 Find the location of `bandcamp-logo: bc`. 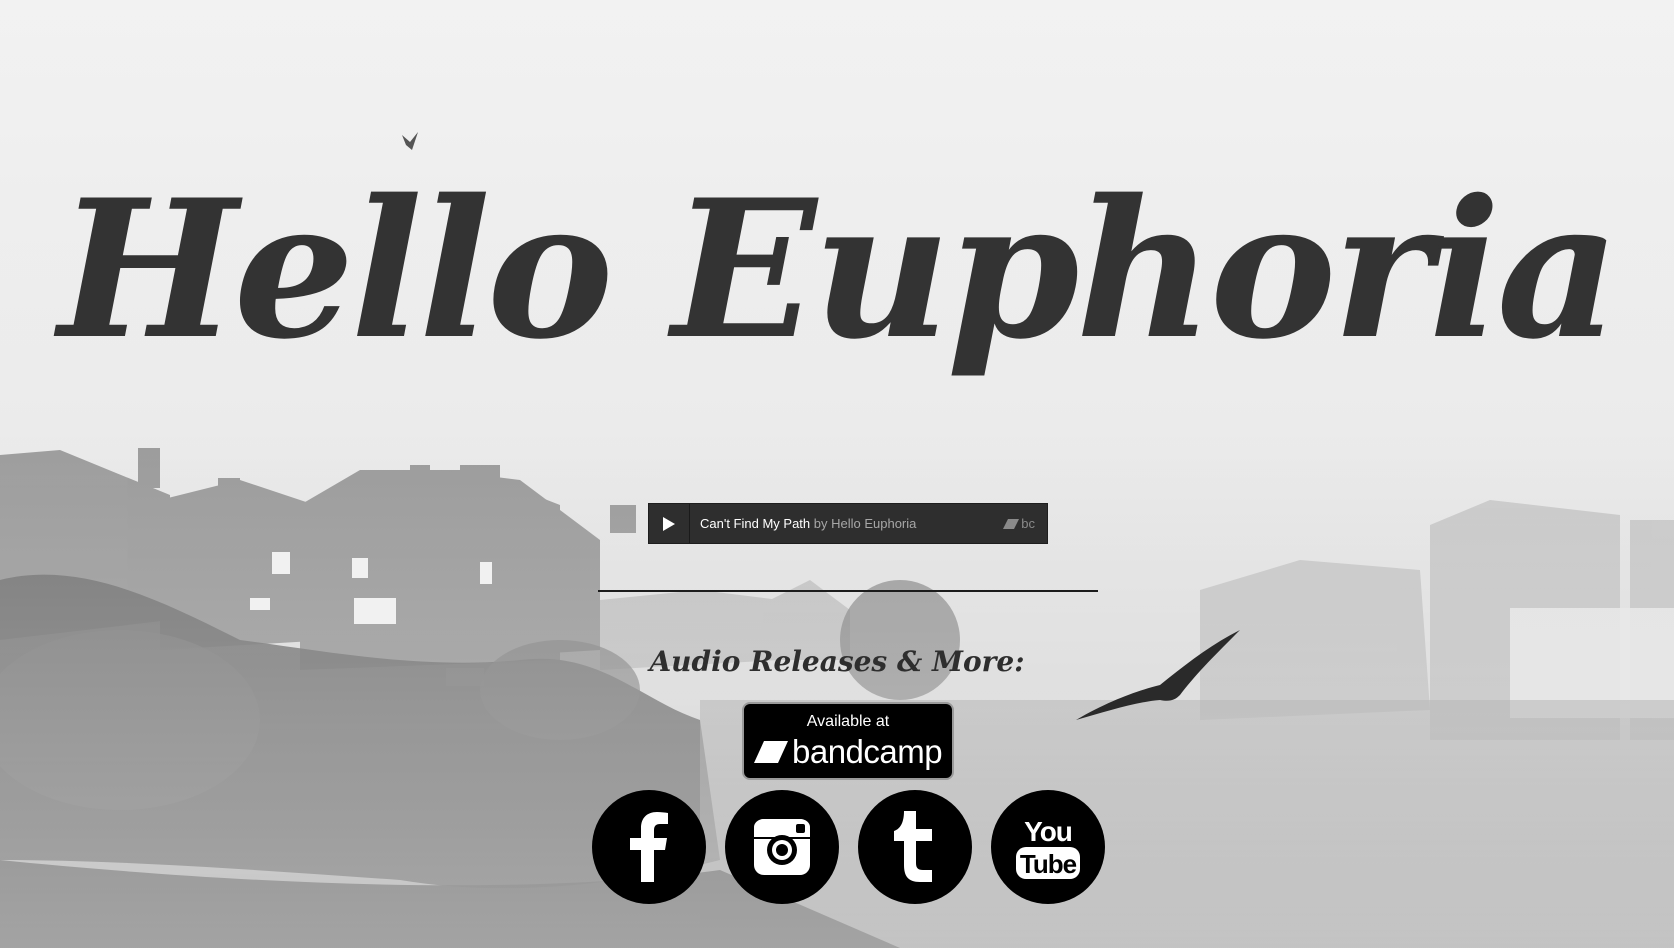

bandcamp-logo: bc is located at coordinates (1019, 523).